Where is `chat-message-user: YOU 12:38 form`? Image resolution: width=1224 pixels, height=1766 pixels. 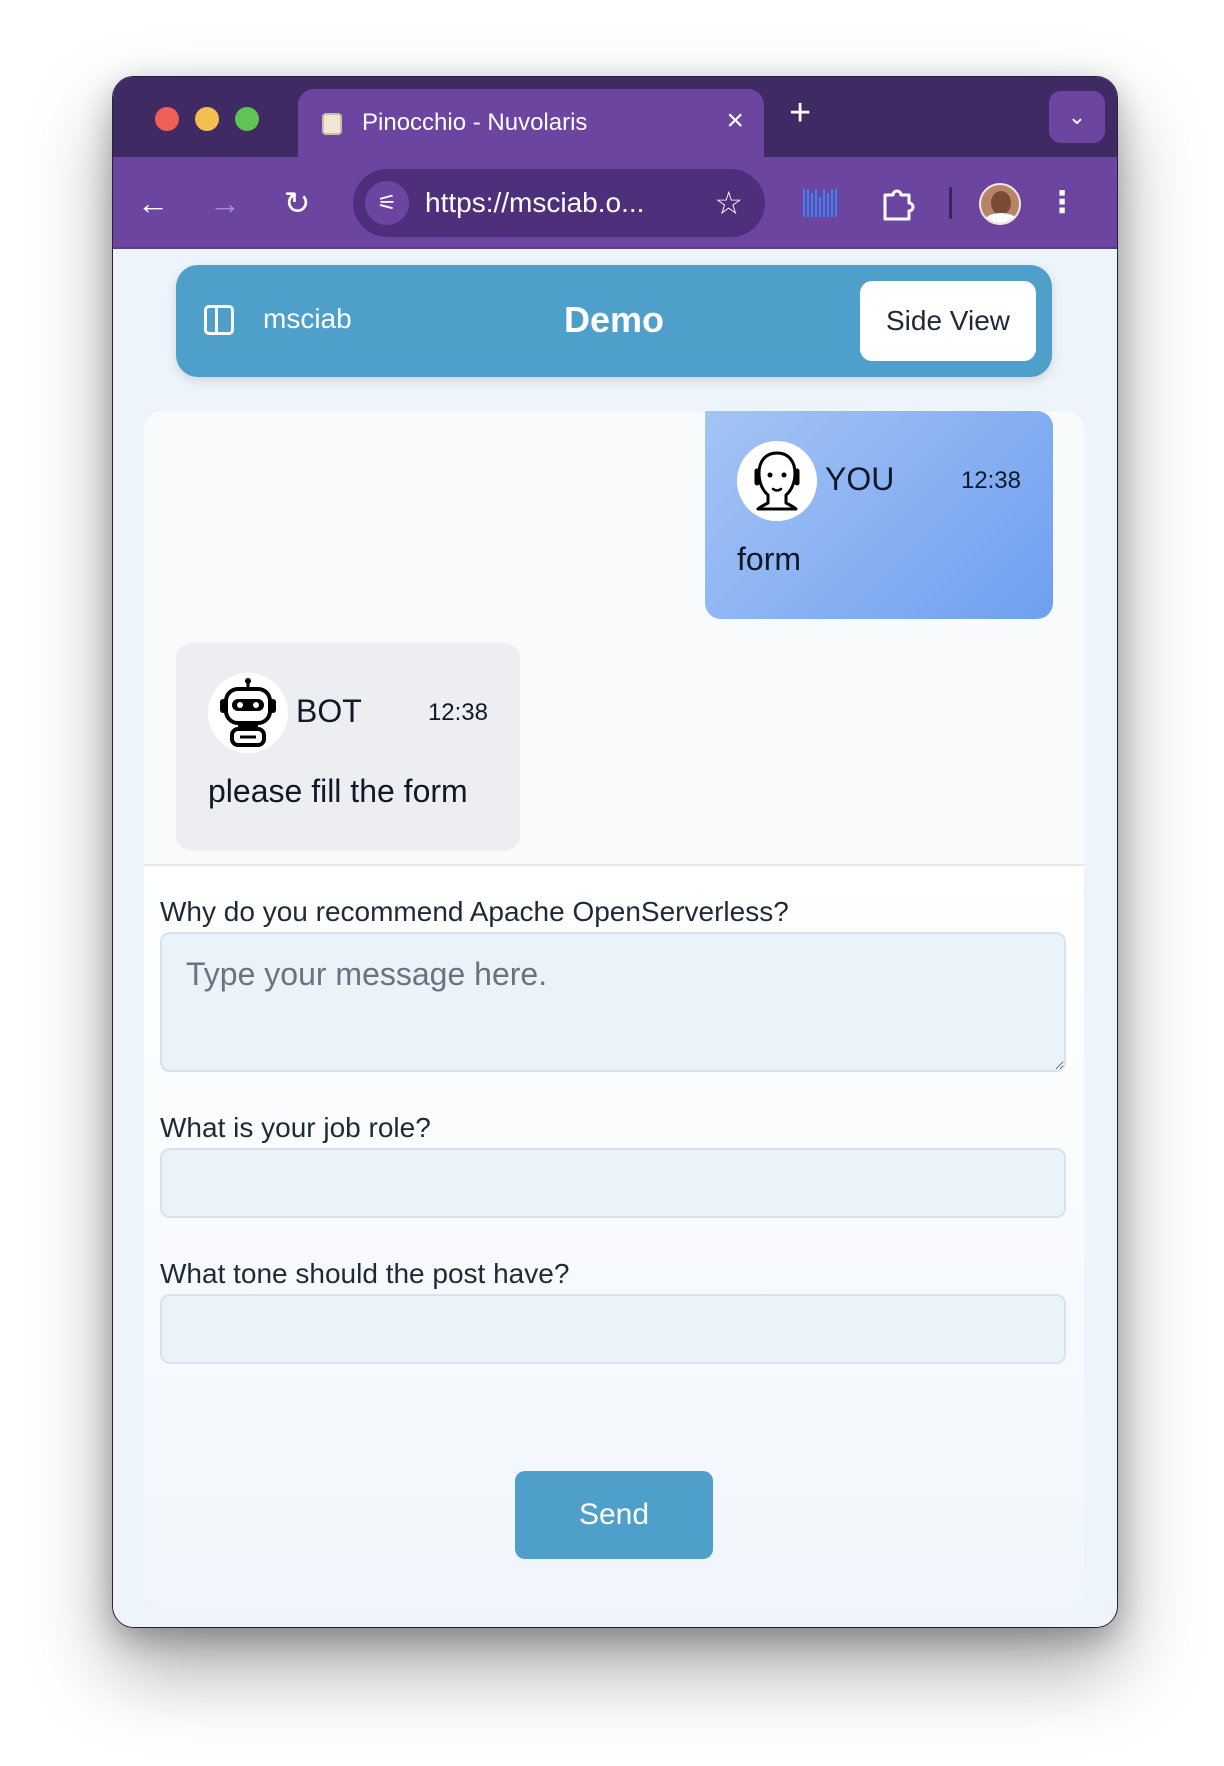
chat-message-user: YOU 12:38 form is located at coordinates (879, 515).